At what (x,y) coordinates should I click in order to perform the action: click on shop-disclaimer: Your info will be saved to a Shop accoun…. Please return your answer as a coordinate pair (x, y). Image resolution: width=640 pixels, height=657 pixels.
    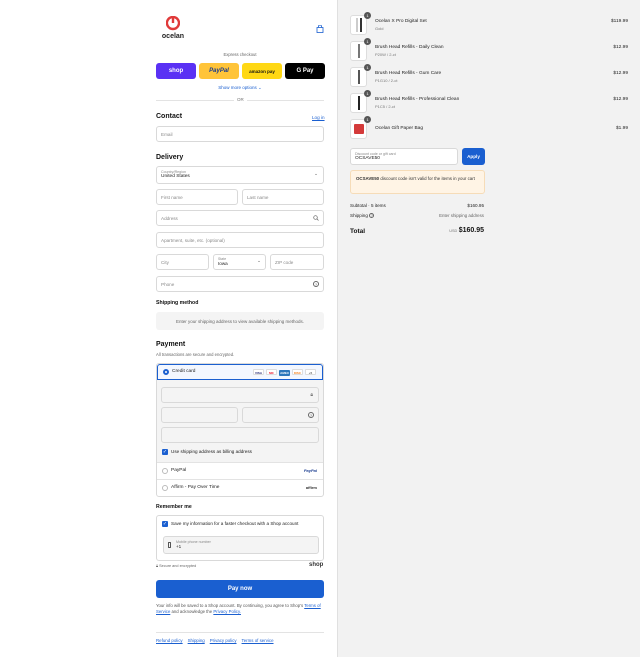
    Looking at the image, I should click on (240, 609).